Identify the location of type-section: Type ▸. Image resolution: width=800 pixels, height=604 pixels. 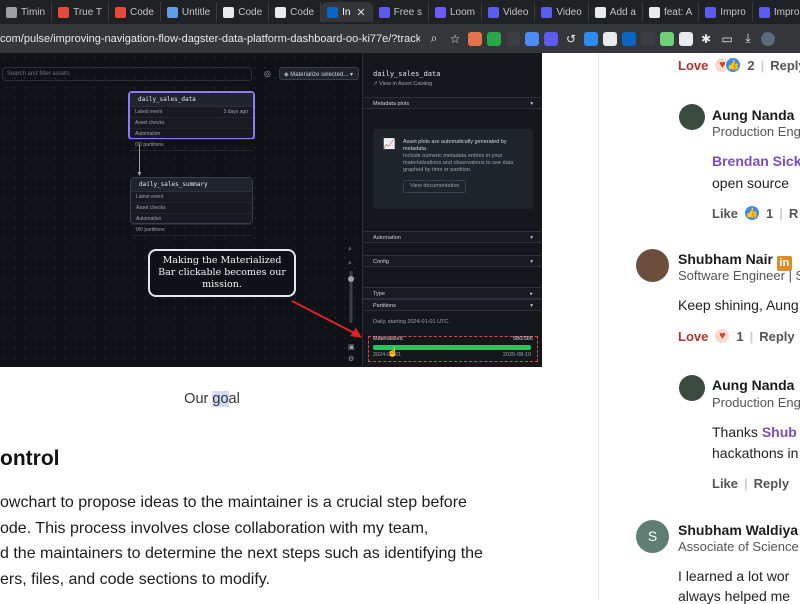
(452, 293).